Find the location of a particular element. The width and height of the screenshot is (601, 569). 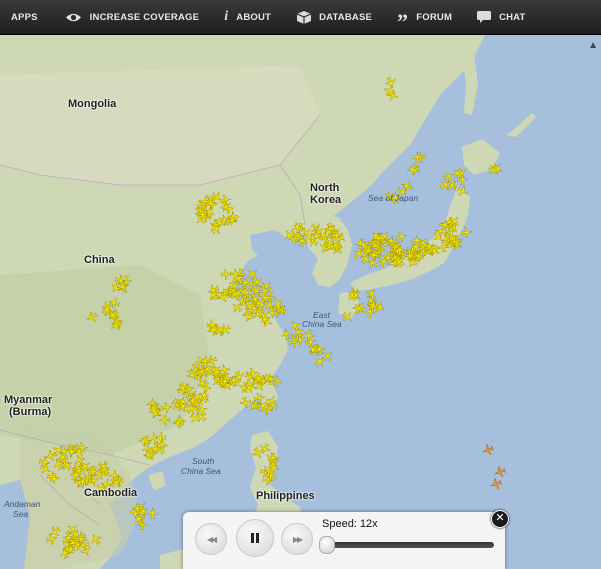

label-east-china-sea-2: China Sea is located at coordinates (322, 324).